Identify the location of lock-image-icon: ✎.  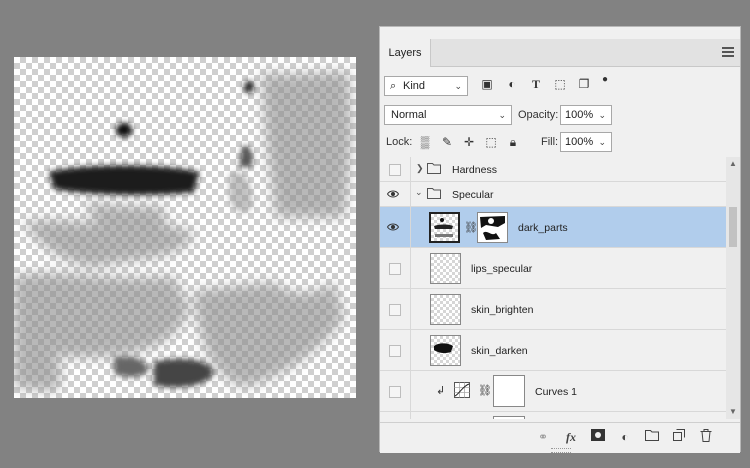
(447, 142).